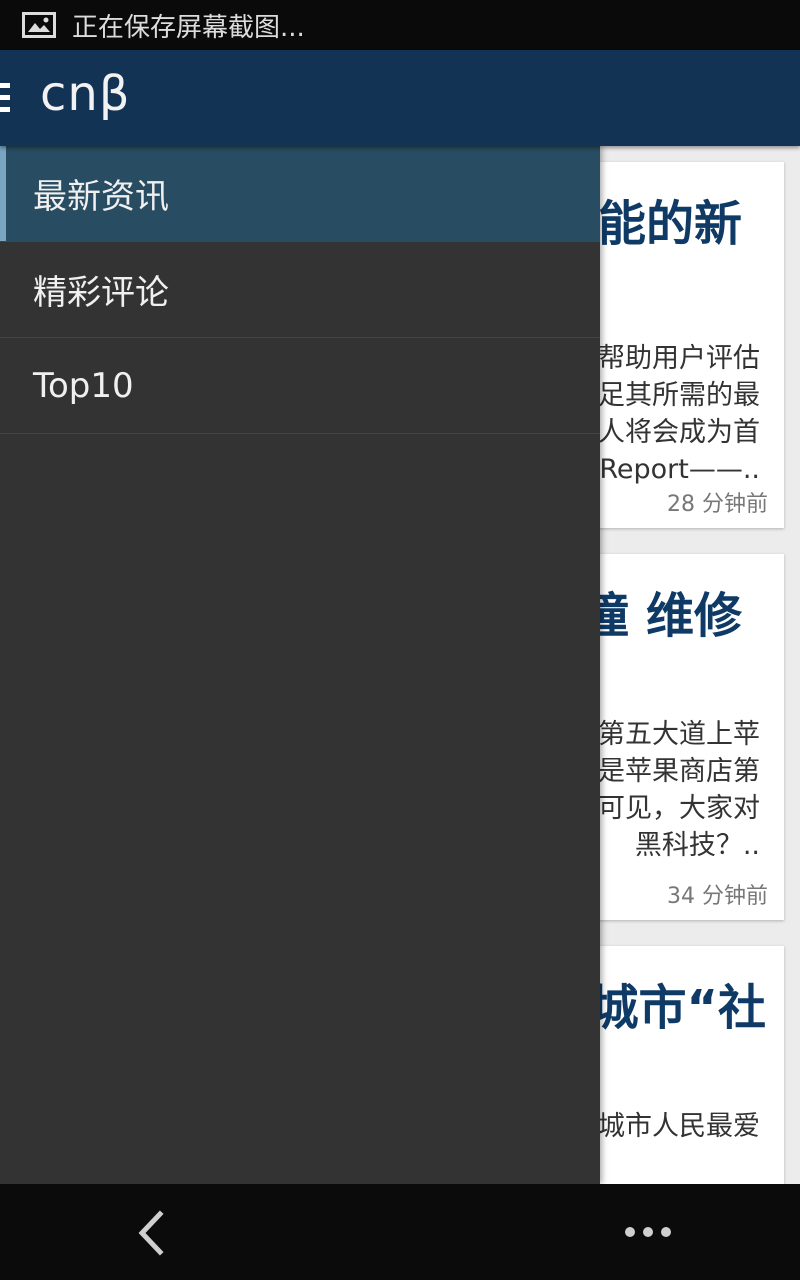 This screenshot has width=800, height=1280. I want to click on image-icon, so click(39, 25).